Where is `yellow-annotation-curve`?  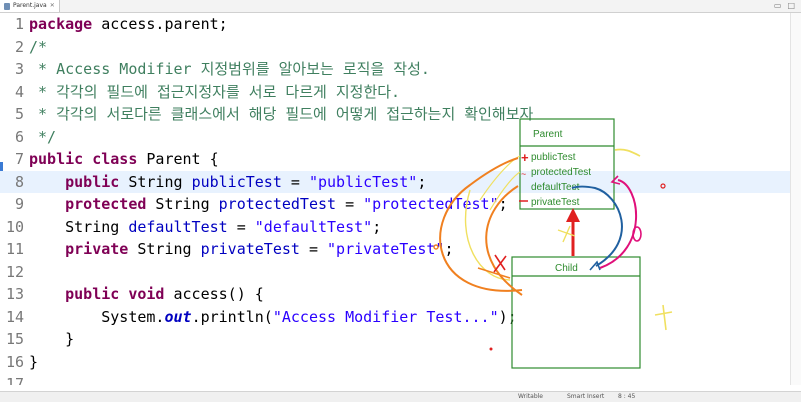
yellow-annotation-curve is located at coordinates (505, 191).